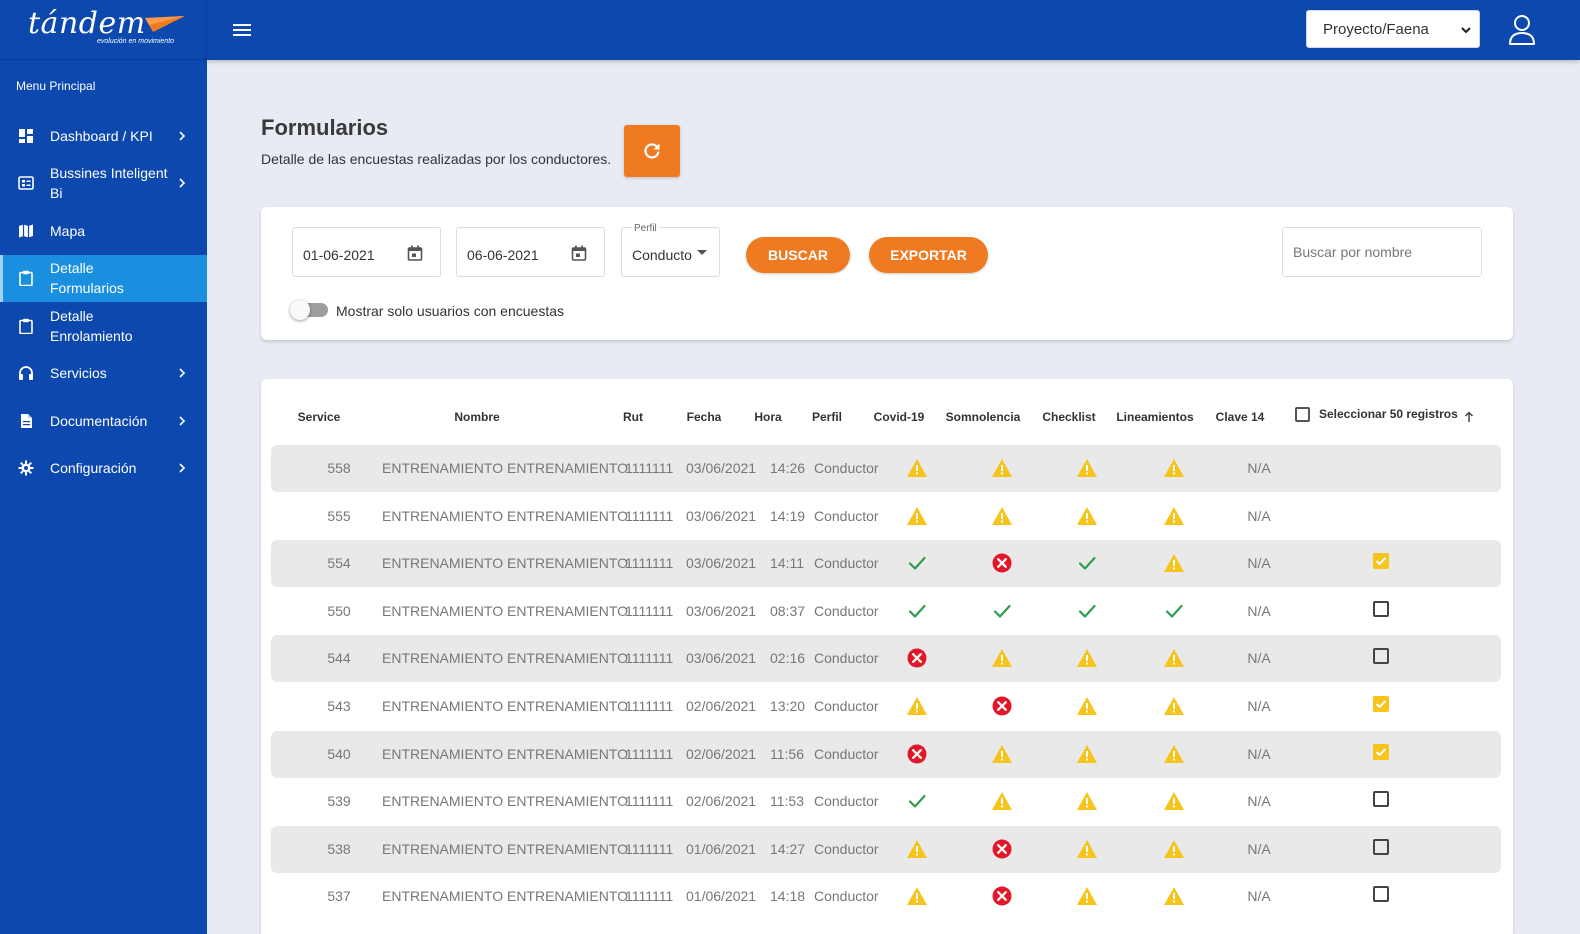 This screenshot has width=1580, height=934. I want to click on column-header-somnolencia: Somnolencia, so click(983, 417).